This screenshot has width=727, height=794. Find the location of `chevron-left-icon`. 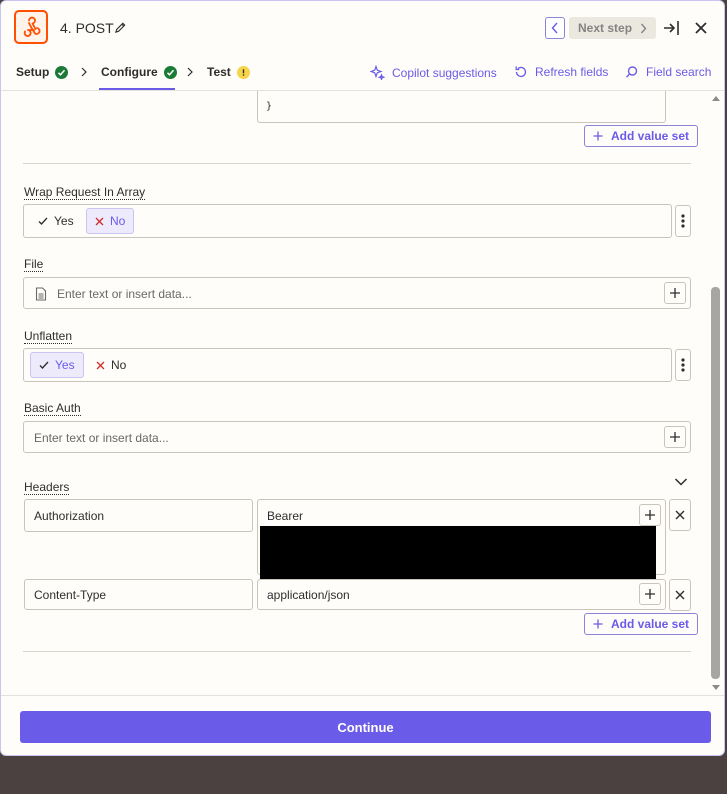

chevron-left-icon is located at coordinates (554, 28).